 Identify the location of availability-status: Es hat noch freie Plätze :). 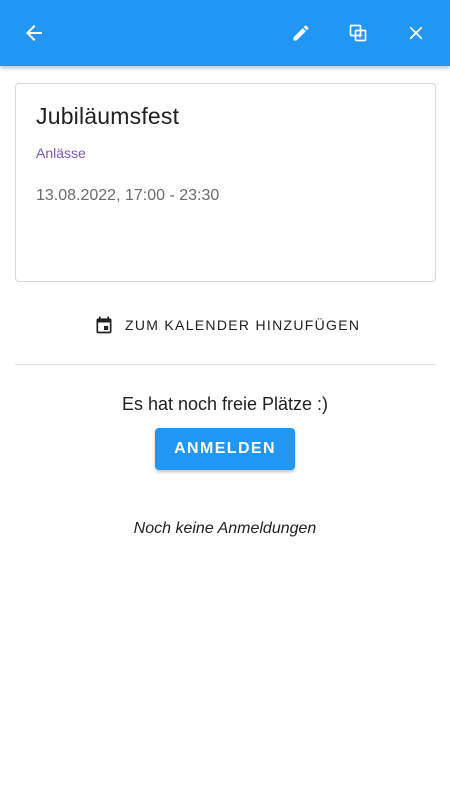
(225, 404).